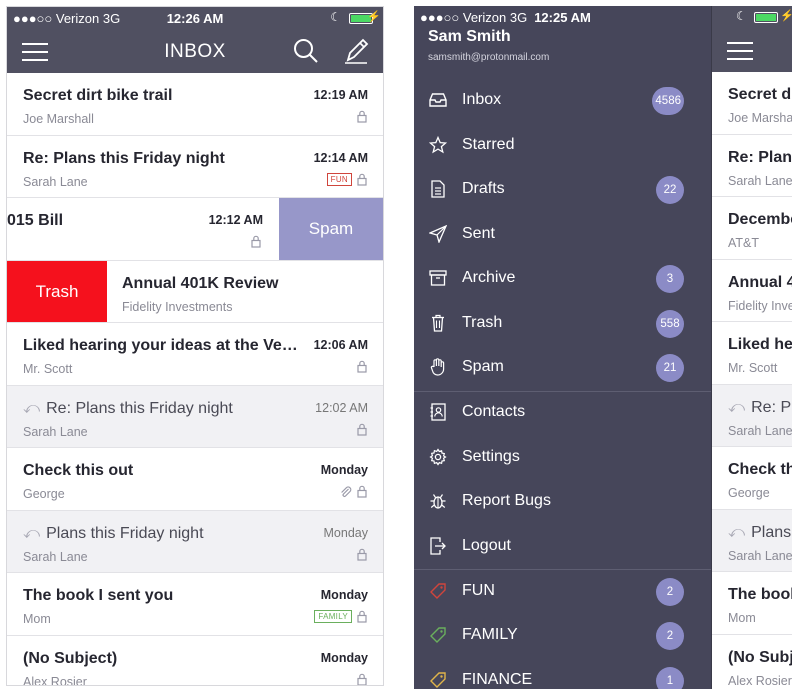  Describe the element at coordinates (562, 279) in the screenshot. I see `menu-item-archive: Archive 3` at that location.